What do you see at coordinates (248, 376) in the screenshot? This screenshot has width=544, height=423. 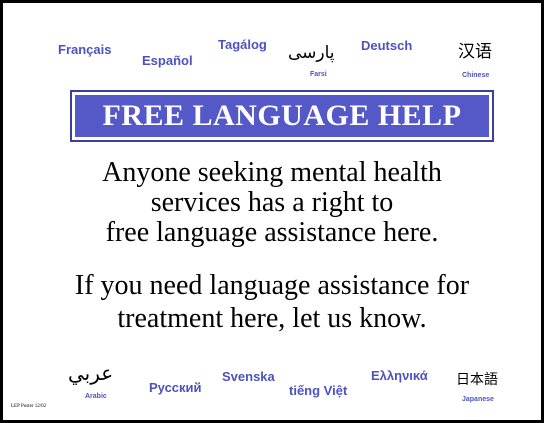 I see `lang-swedish: Svenska` at bounding box center [248, 376].